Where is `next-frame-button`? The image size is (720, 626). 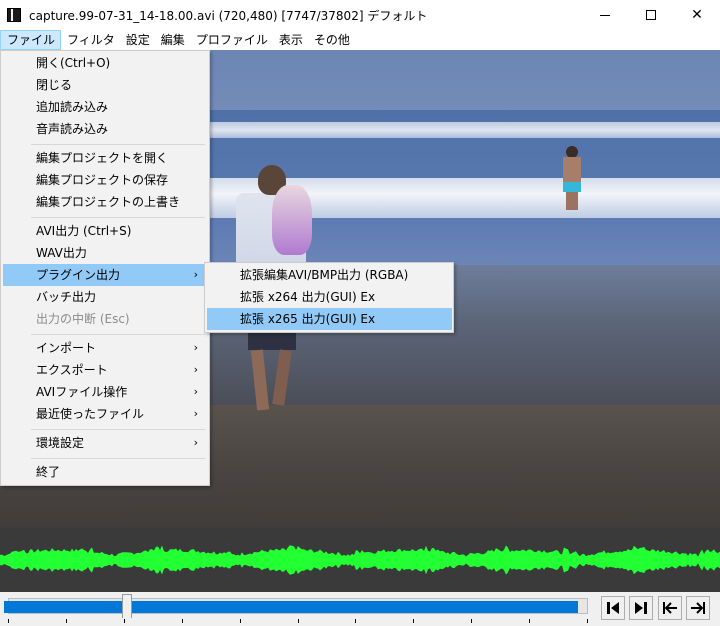
next-frame-button is located at coordinates (641, 608).